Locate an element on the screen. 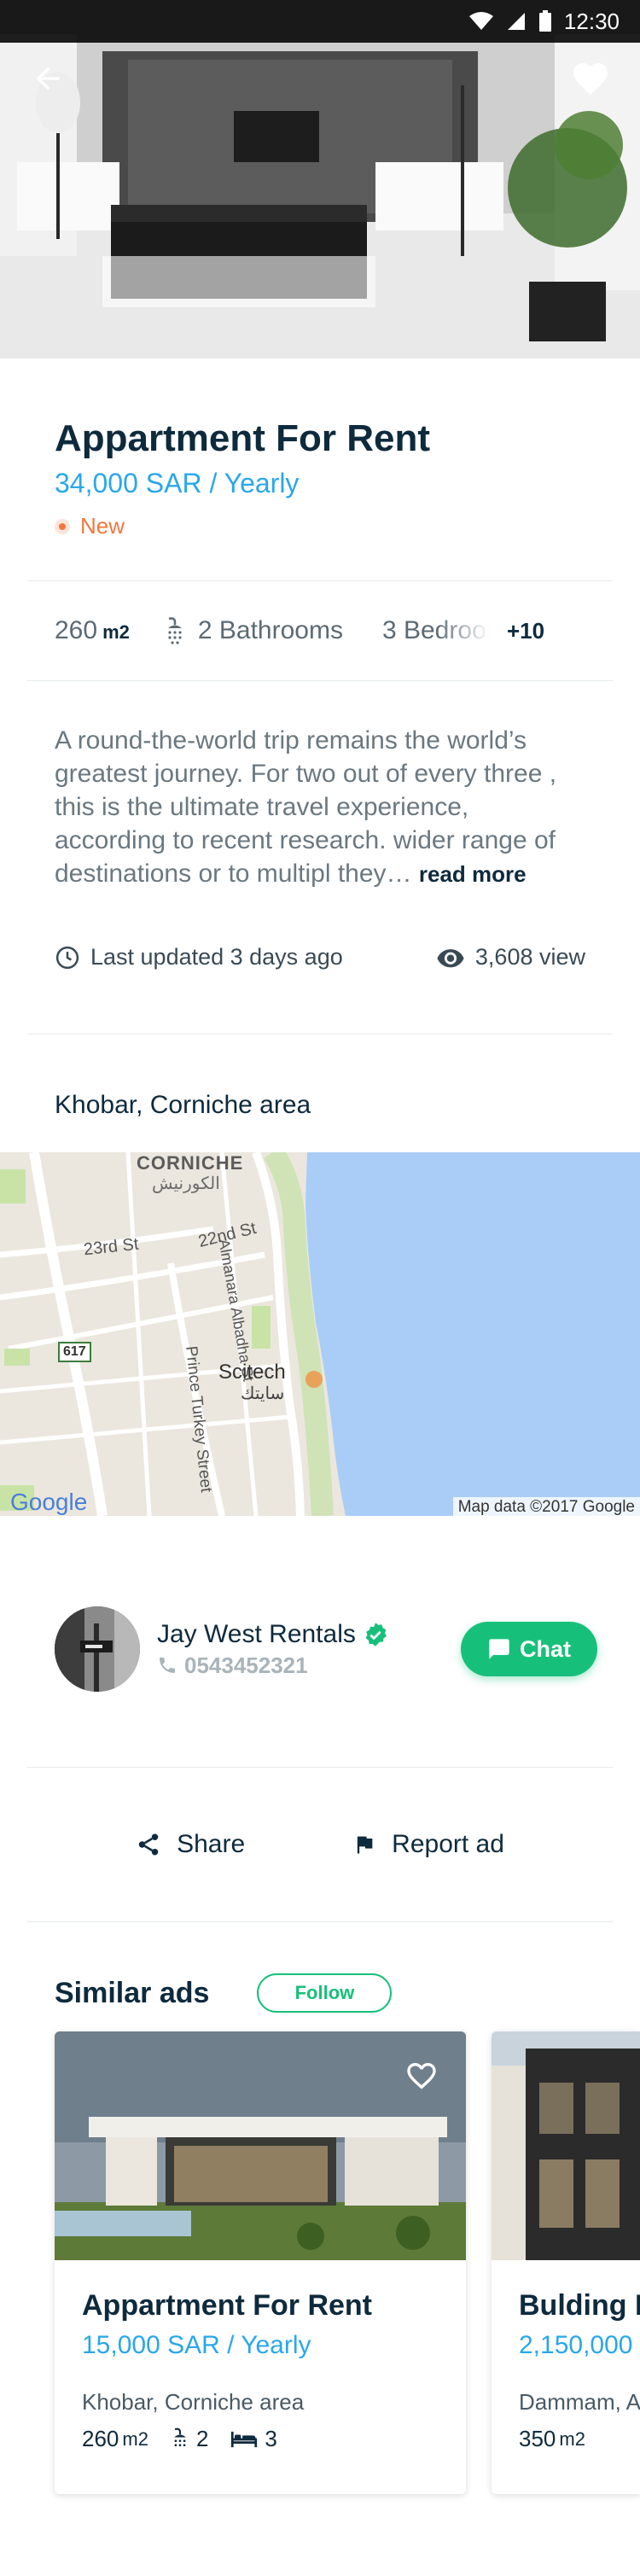  eye-icon is located at coordinates (451, 958).